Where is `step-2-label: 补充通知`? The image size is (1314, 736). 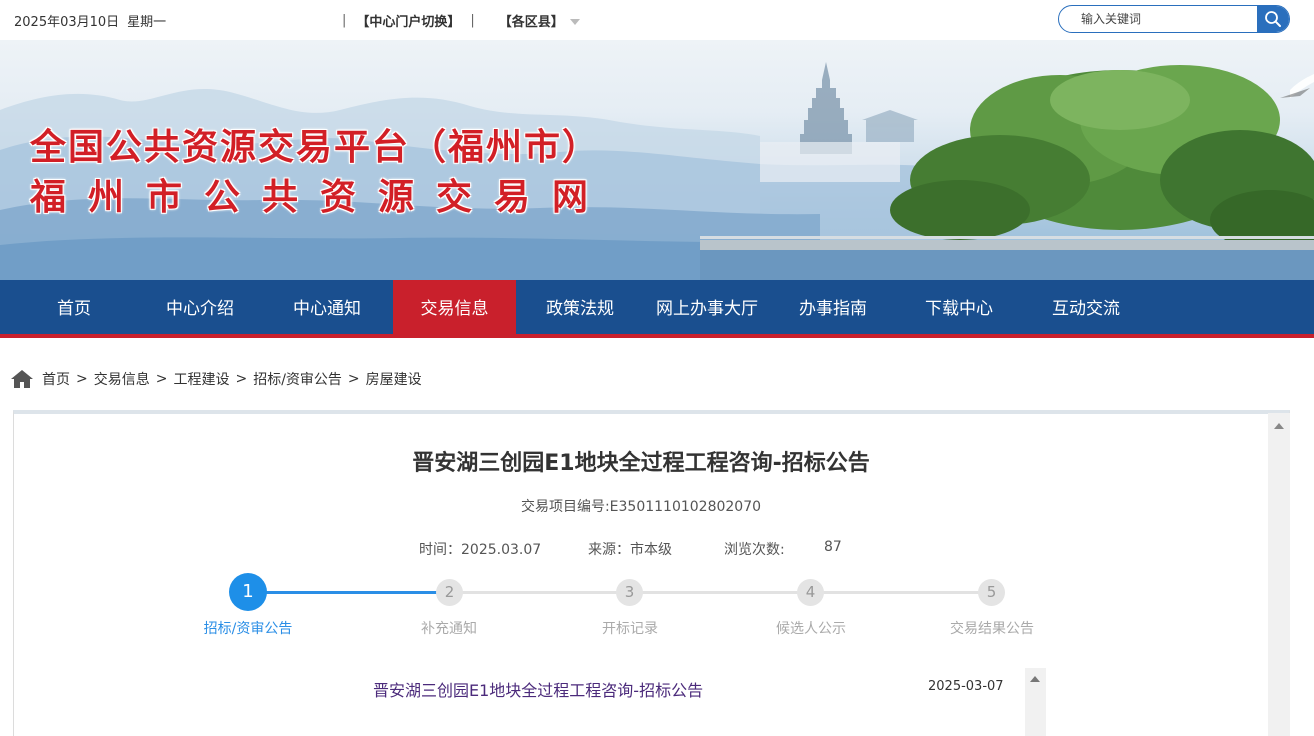
step-2-label: 补充通知 is located at coordinates (449, 628).